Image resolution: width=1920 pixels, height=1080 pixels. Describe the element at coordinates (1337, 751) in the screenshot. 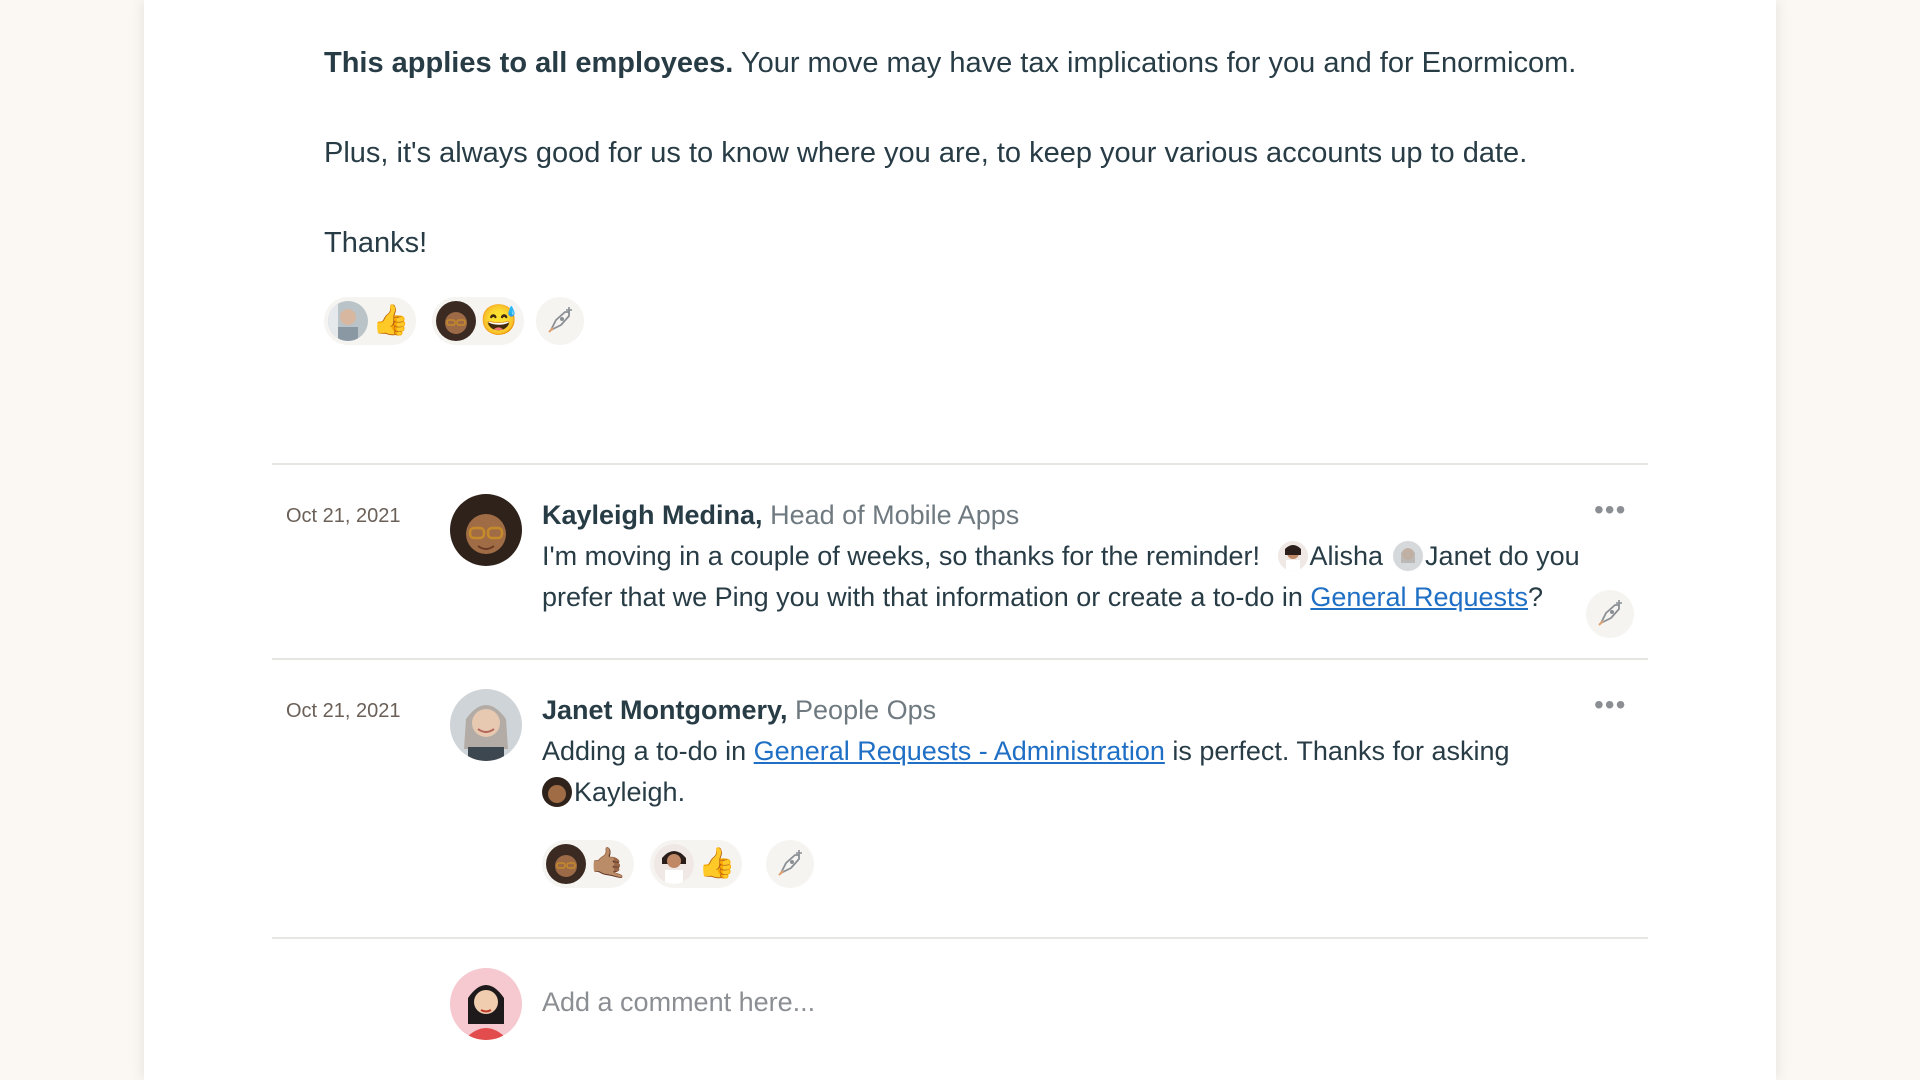

I see `comment-text: is perfect. Thanks for asking` at that location.